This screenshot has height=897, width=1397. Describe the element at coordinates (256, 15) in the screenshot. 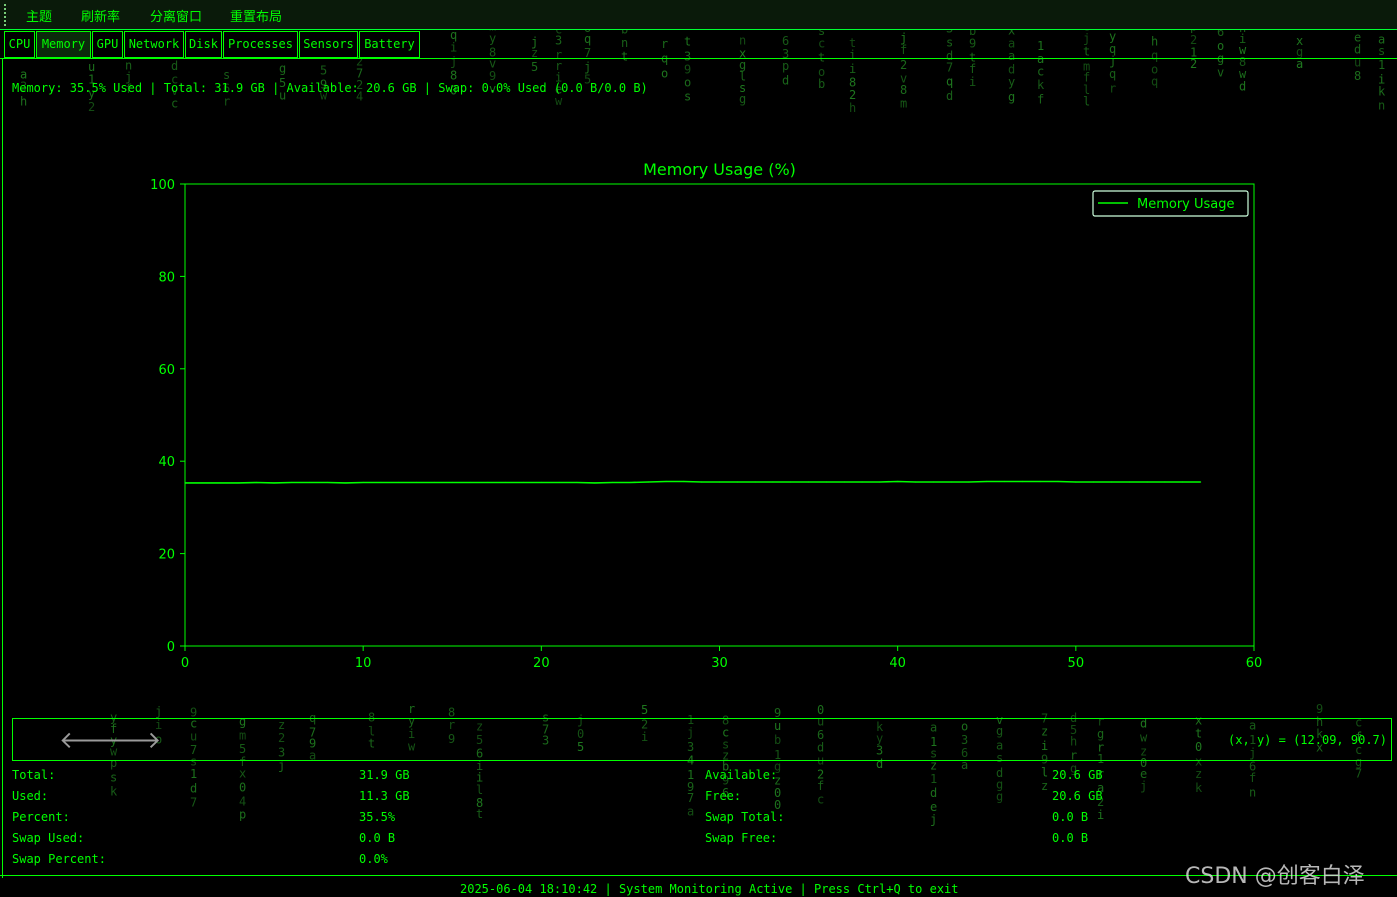

I see `menu-reset-layout: 重置布局` at that location.